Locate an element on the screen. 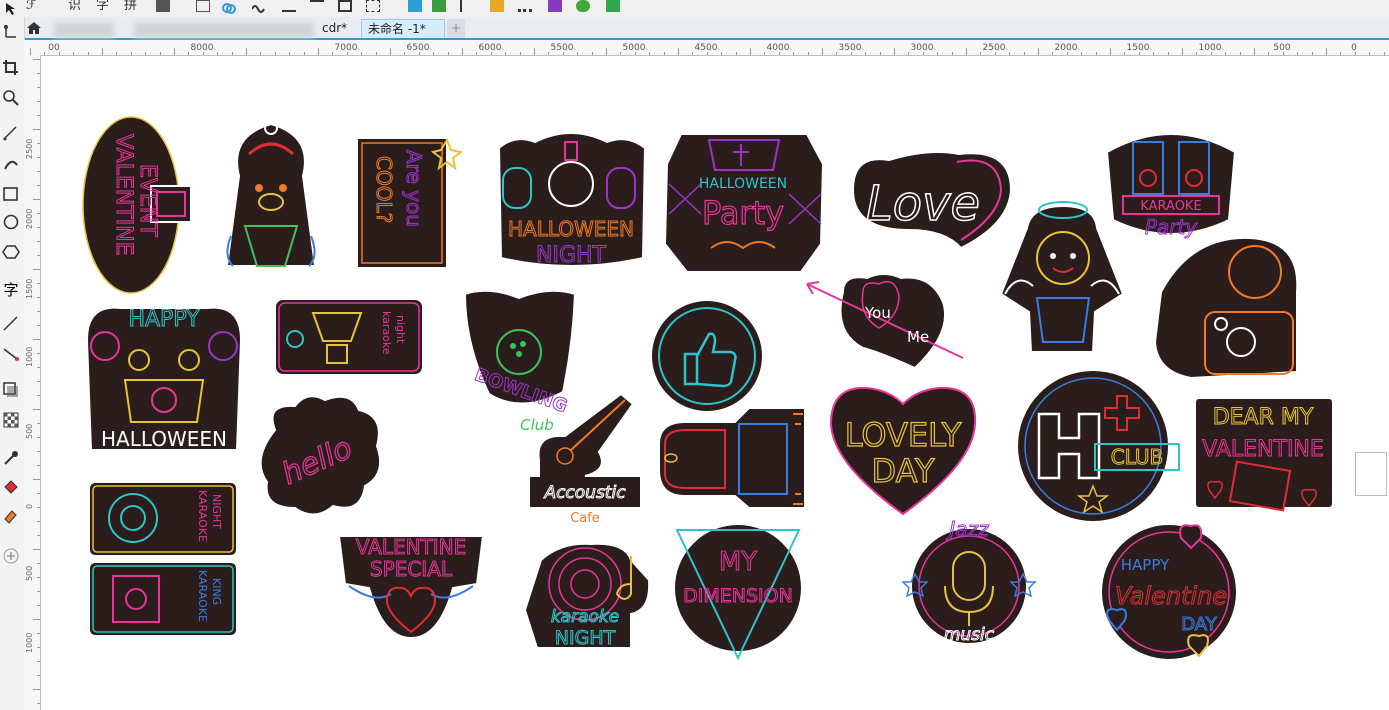 The height and width of the screenshot is (710, 1389). sticker-halloween-night: HALLOWEEN NIGHT is located at coordinates (571, 200).